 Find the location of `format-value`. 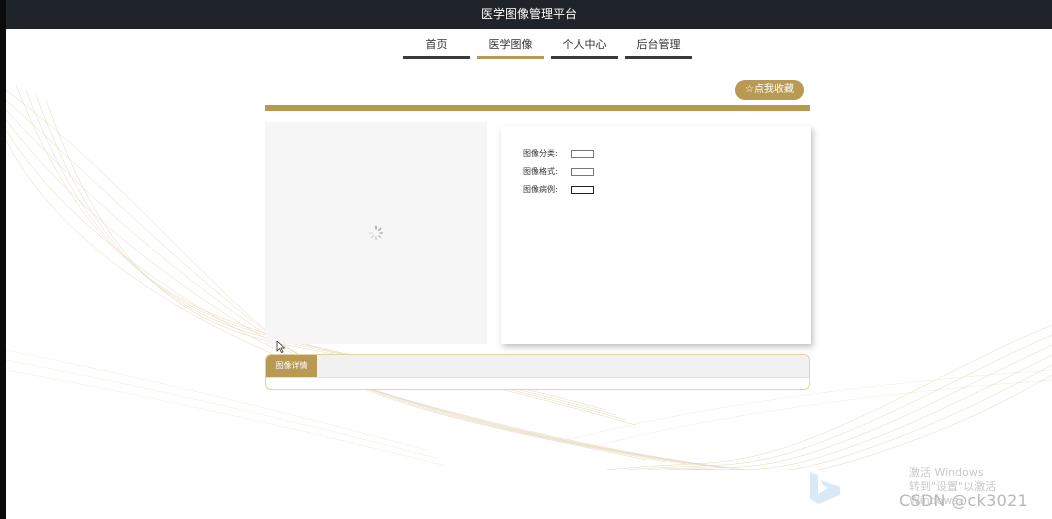

format-value is located at coordinates (582, 171).